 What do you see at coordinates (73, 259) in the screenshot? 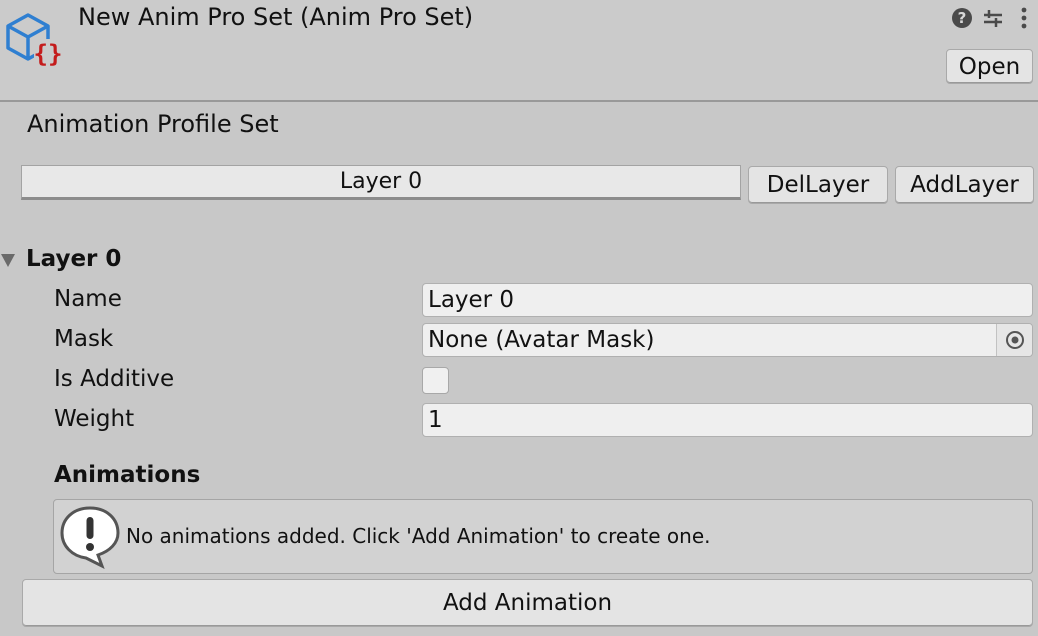
I see `layer-foldout-label: Layer 0` at bounding box center [73, 259].